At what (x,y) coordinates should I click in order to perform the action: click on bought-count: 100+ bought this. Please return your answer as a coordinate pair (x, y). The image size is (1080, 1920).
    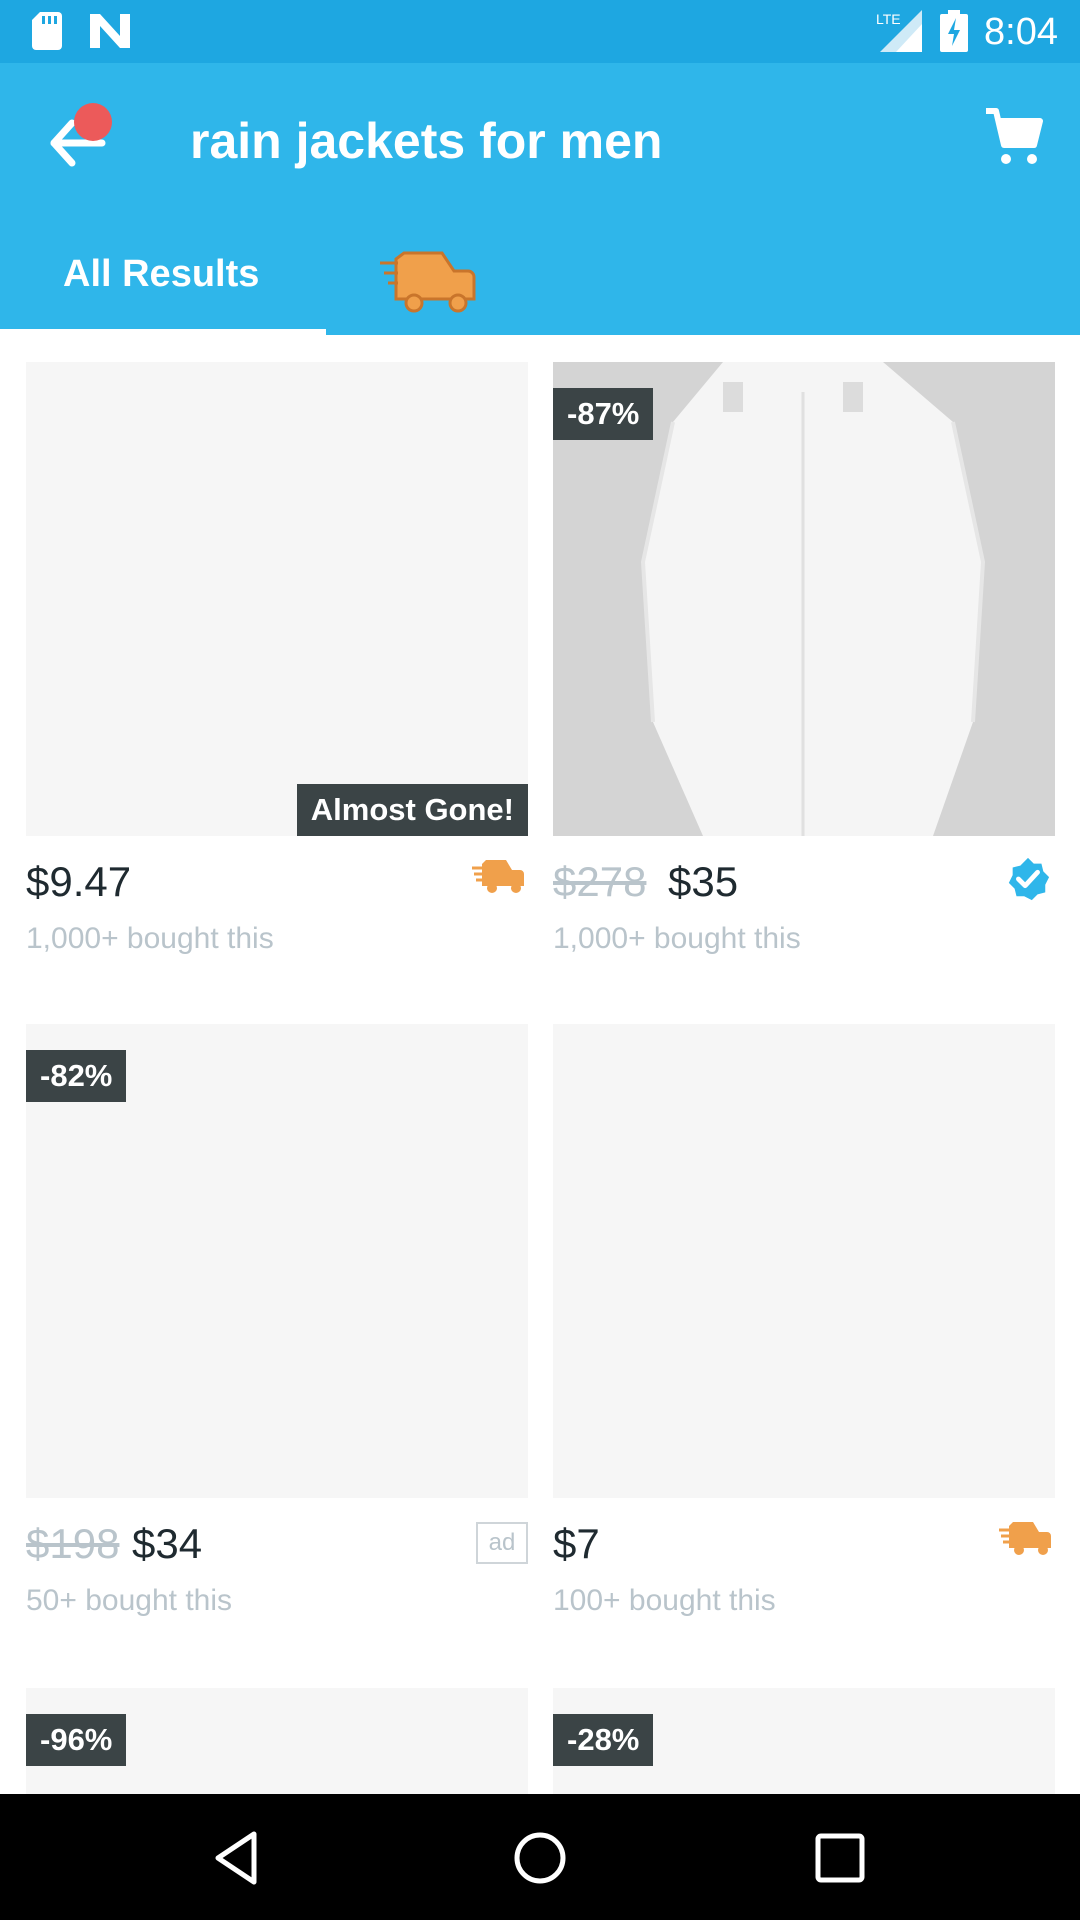
    Looking at the image, I should click on (664, 1600).